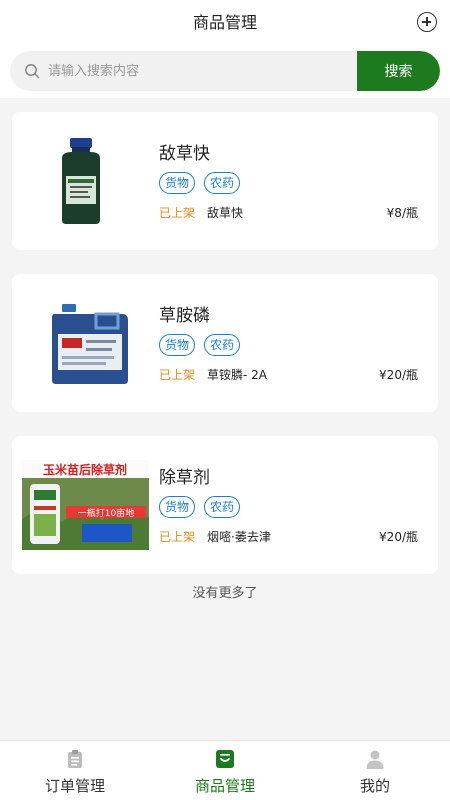 This screenshot has height=800, width=450. I want to click on search-icon, so click(32, 71).